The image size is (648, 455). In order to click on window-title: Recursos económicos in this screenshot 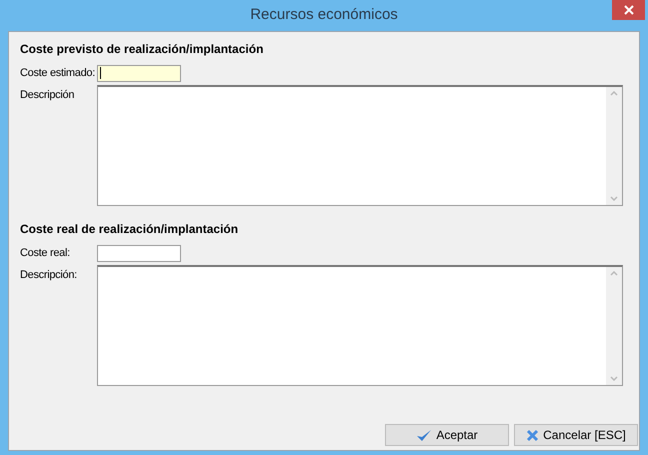, I will do `click(324, 15)`.